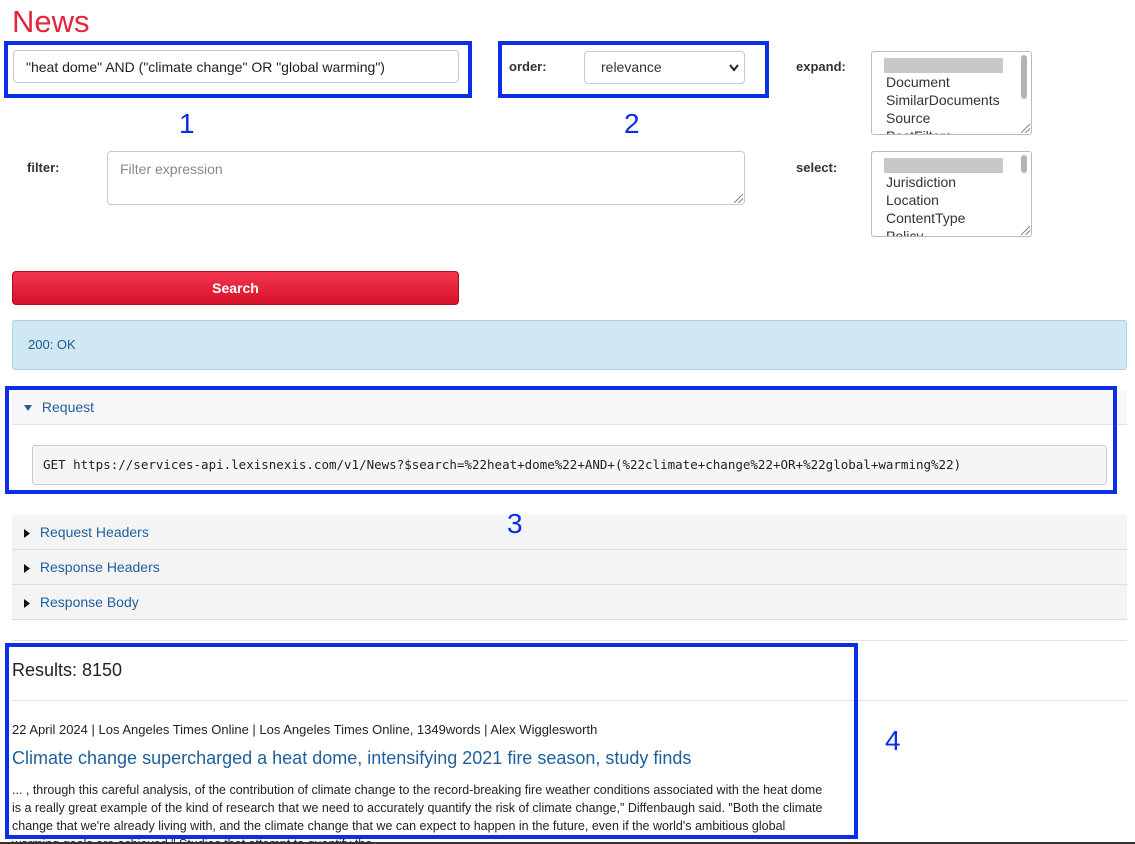 The height and width of the screenshot is (844, 1135). I want to click on filter-placeholder: Filter expression, so click(171, 169).